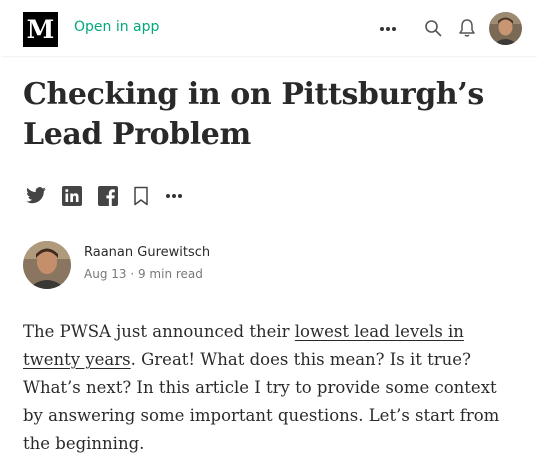 The width and height of the screenshot is (539, 456). What do you see at coordinates (105, 274) in the screenshot?
I see `publish-date: Aug 13` at bounding box center [105, 274].